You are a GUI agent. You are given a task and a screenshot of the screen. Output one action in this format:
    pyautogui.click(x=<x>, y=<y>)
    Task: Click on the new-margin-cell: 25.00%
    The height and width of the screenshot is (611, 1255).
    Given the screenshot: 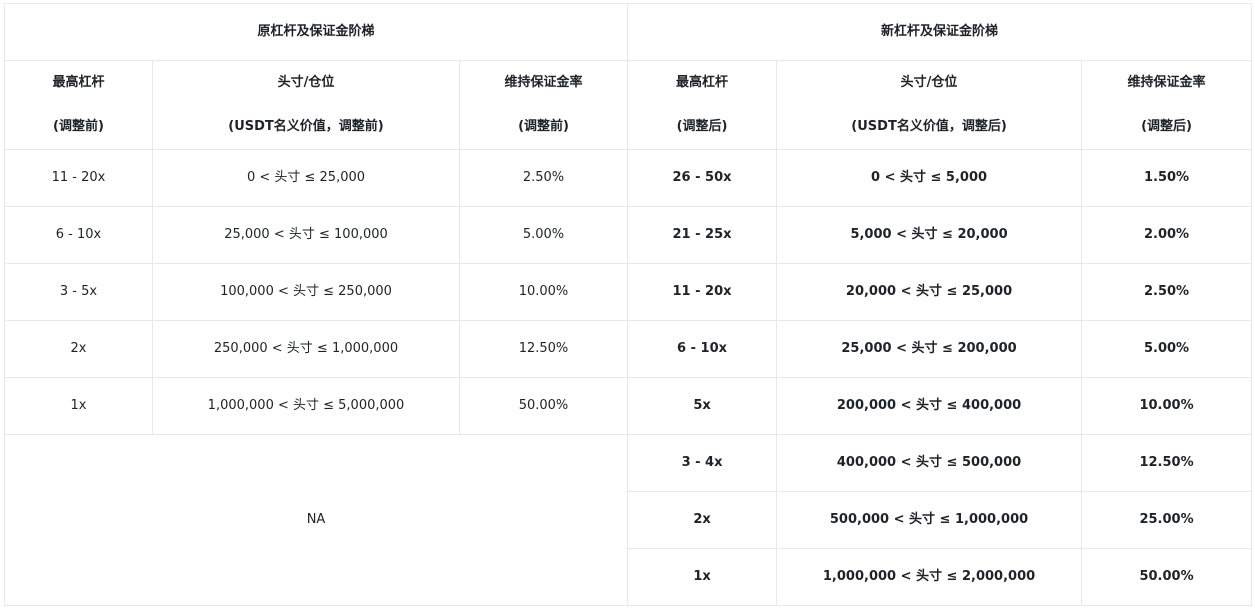 What is the action you would take?
    pyautogui.click(x=1167, y=520)
    